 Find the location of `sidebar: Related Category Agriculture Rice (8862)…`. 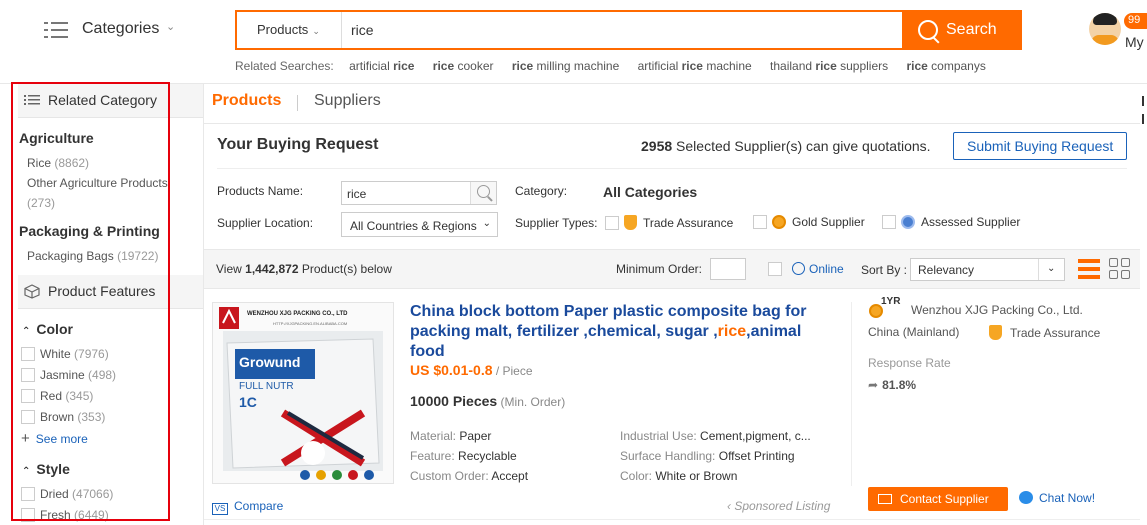

sidebar: Related Category Agriculture Rice (8862)… is located at coordinates (102, 304).